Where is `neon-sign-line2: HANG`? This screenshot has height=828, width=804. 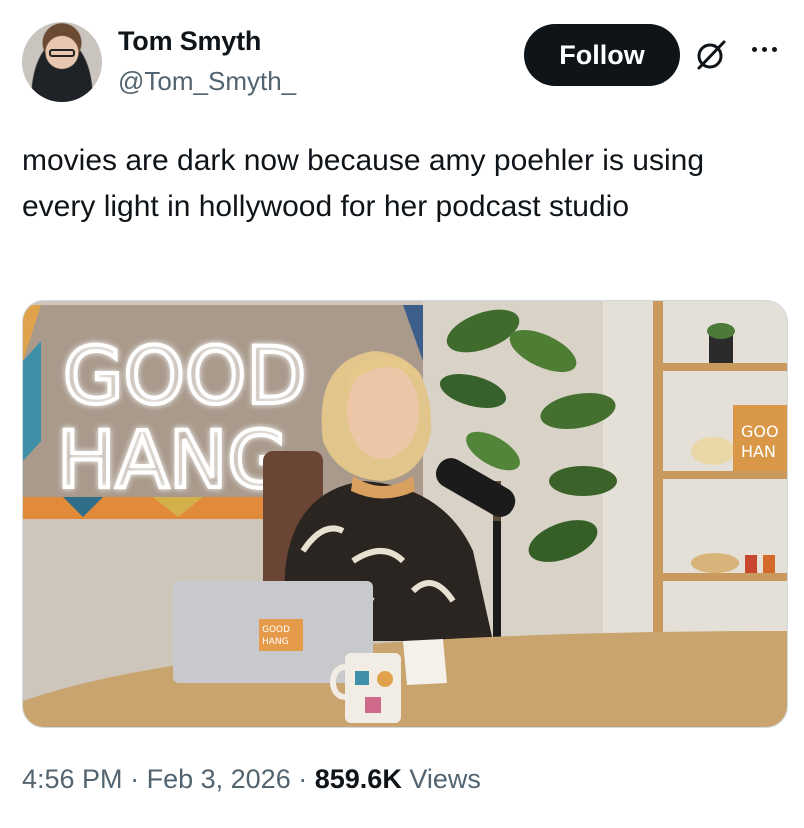 neon-sign-line2: HANG is located at coordinates (172, 461).